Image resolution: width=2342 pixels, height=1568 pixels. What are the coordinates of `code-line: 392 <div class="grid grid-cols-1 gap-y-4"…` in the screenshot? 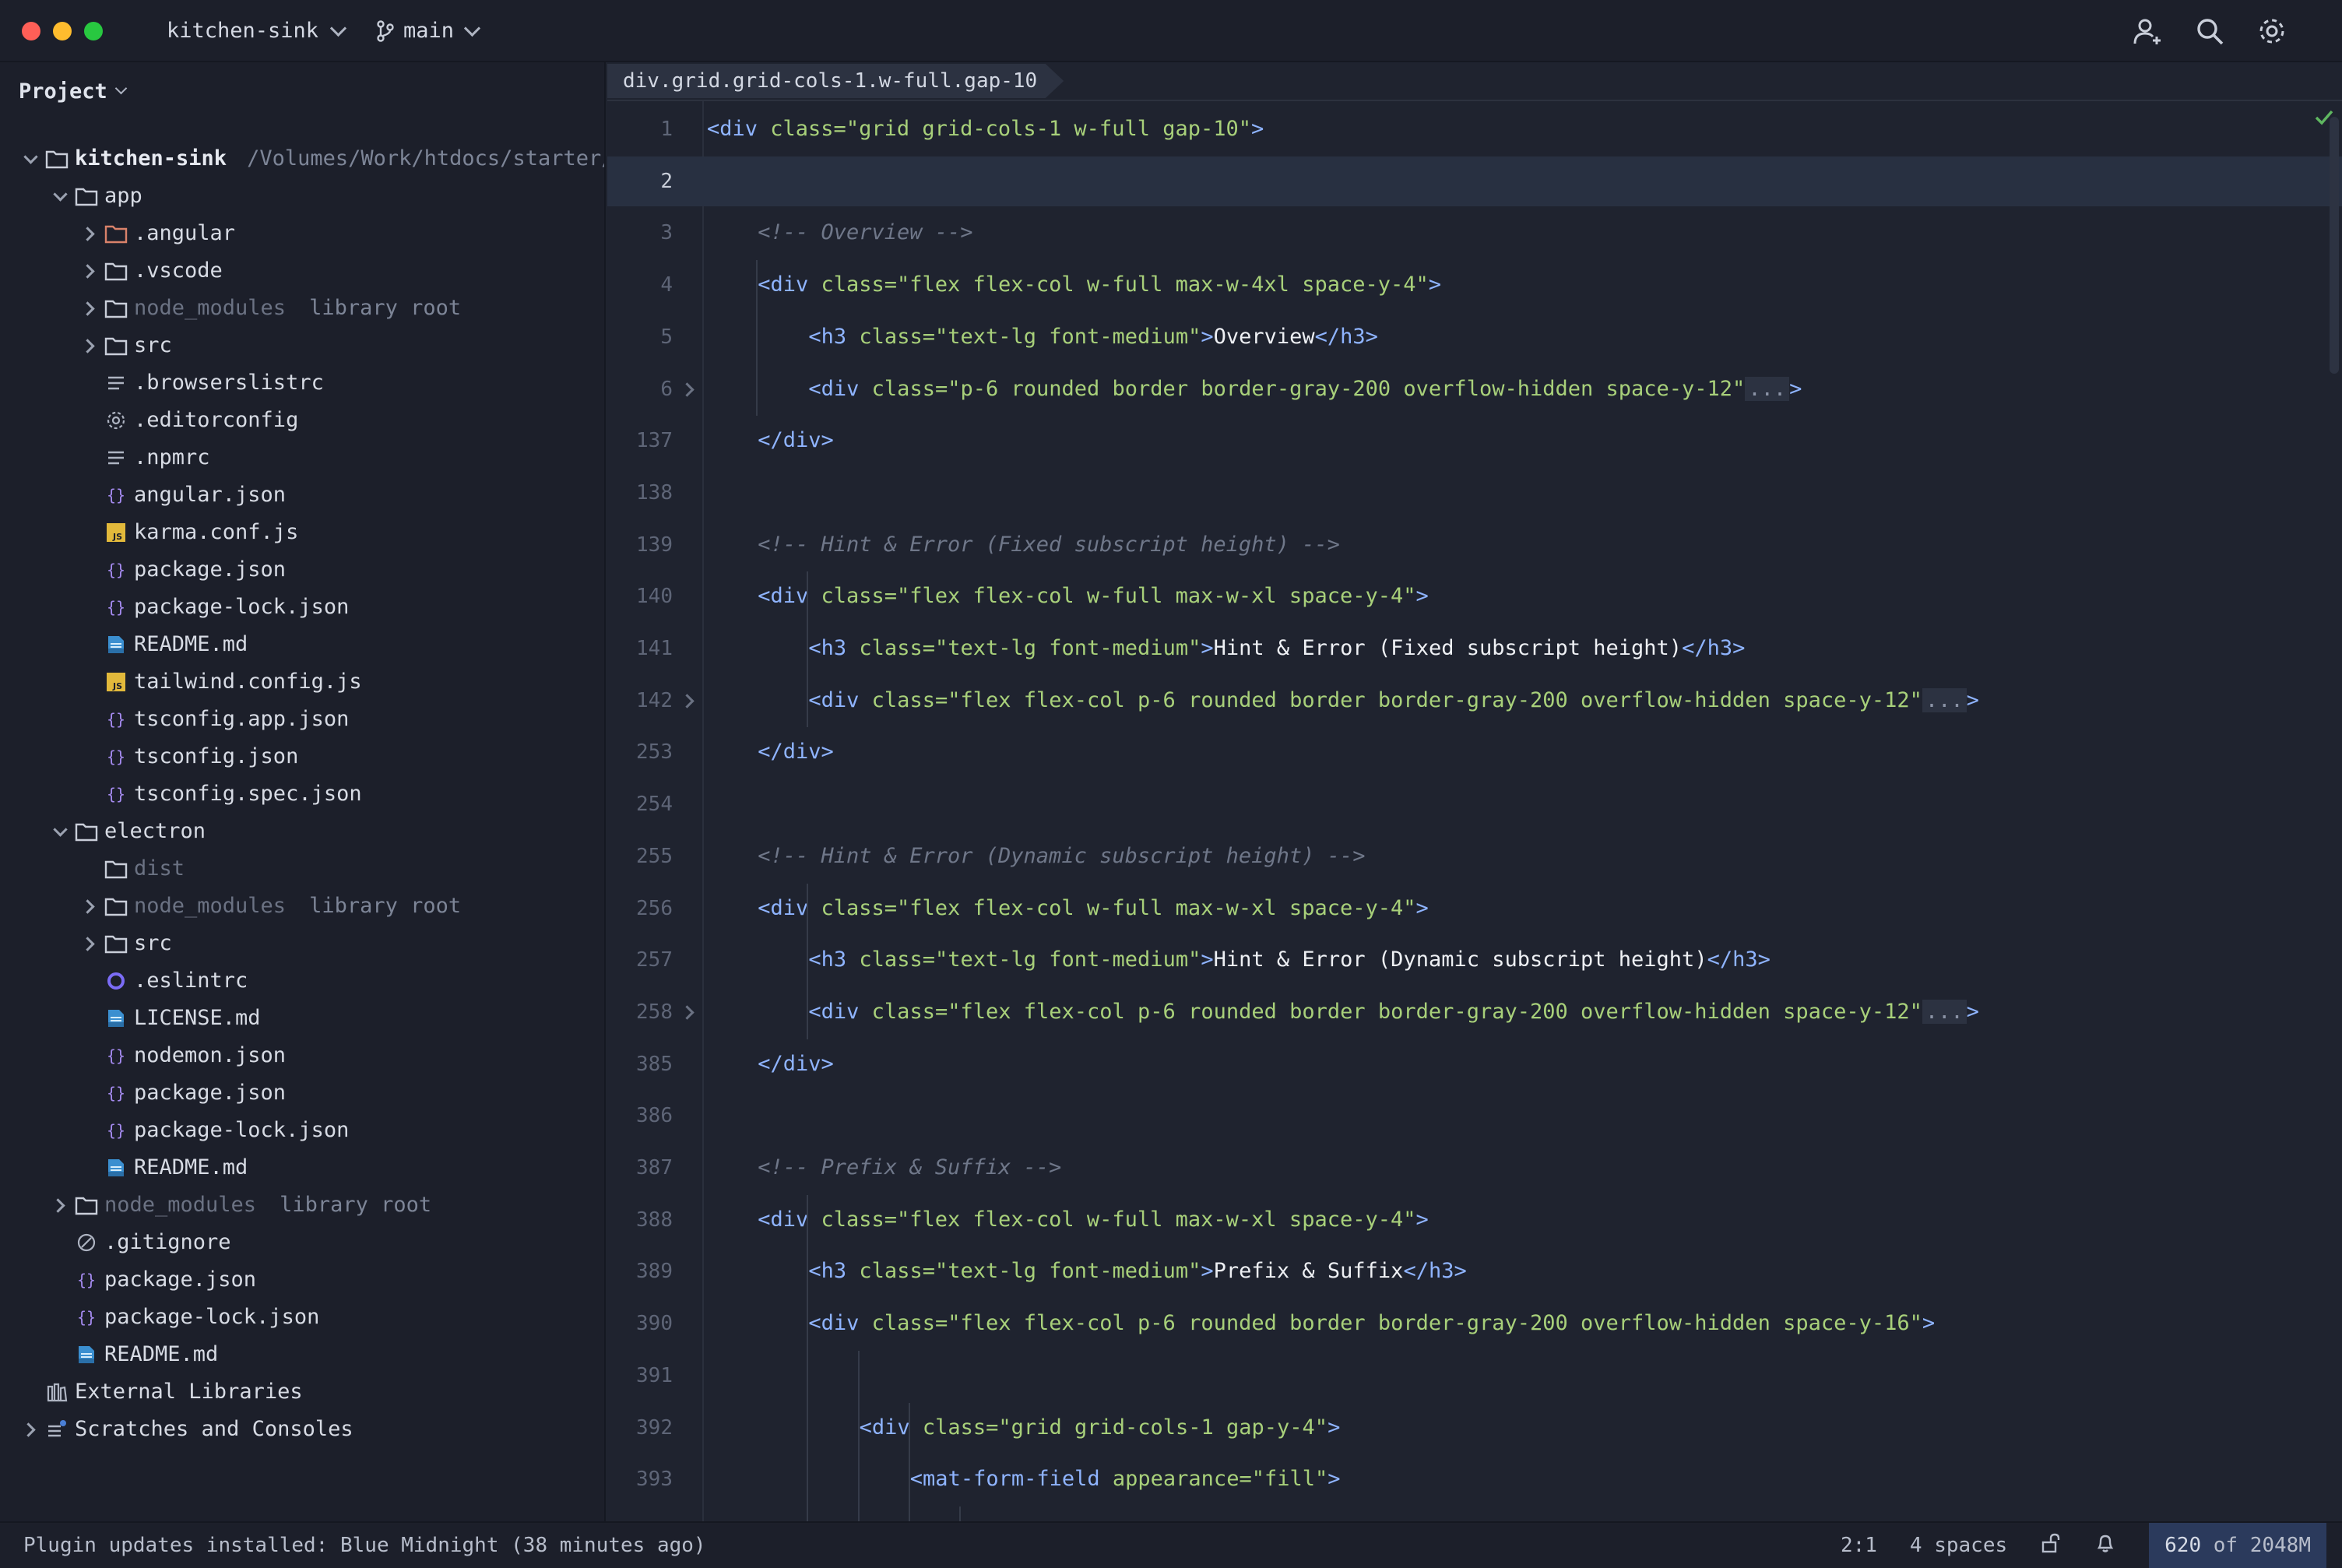 It's located at (1474, 1428).